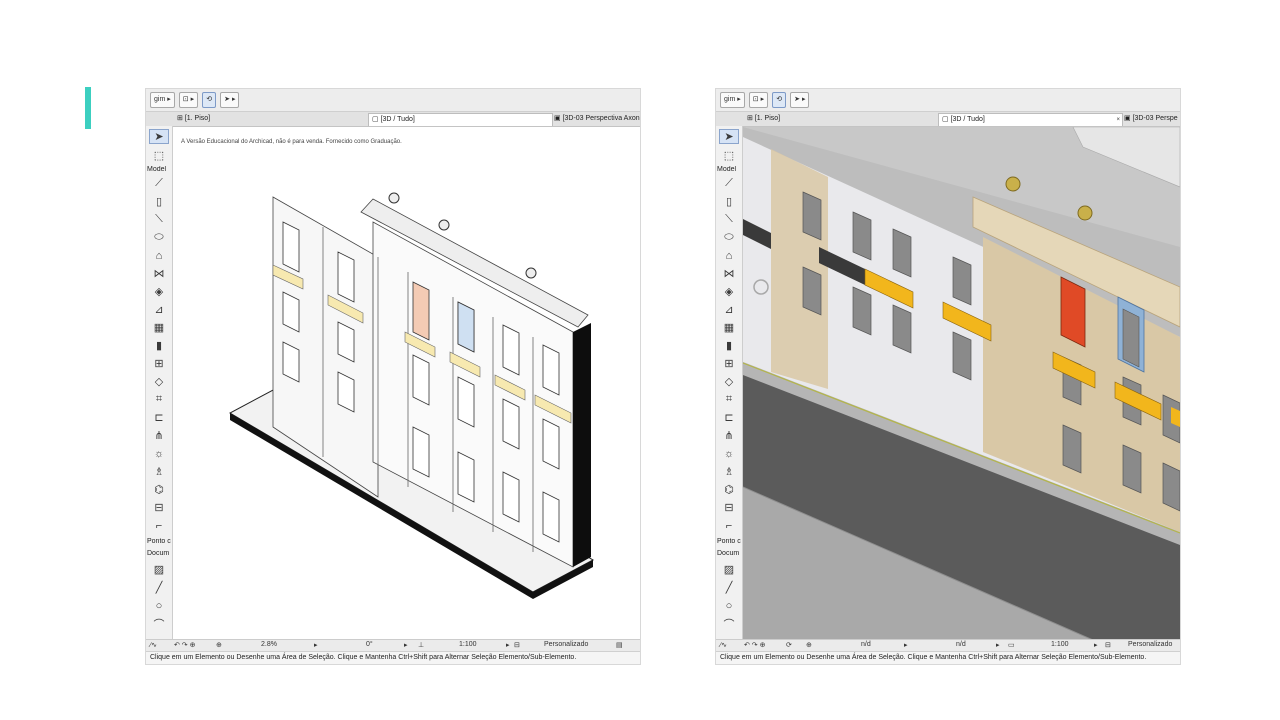 The height and width of the screenshot is (720, 1280). I want to click on view-icon: ⊡, so click(755, 99).